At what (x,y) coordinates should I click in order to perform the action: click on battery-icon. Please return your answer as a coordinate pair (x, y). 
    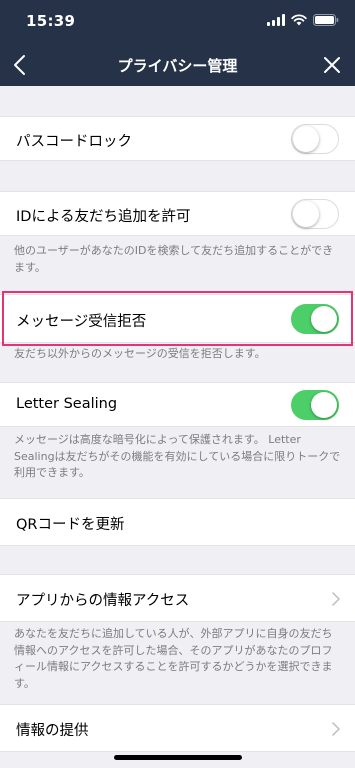
    Looking at the image, I should click on (326, 20).